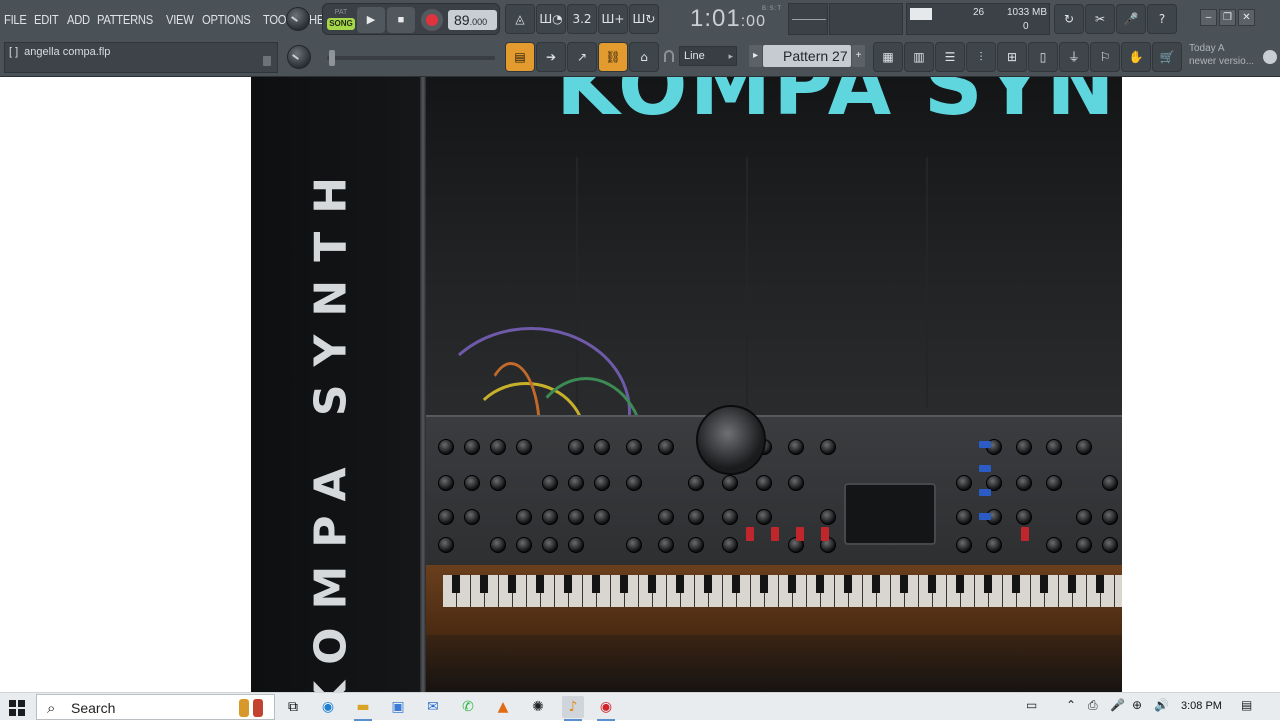 The image size is (1280, 721). What do you see at coordinates (858, 56) in the screenshot?
I see `add-pattern-button: +` at bounding box center [858, 56].